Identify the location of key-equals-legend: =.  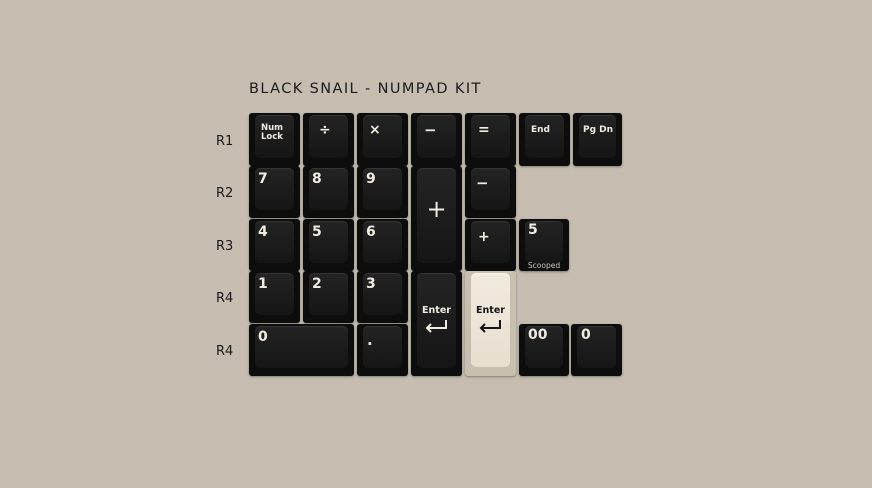
(484, 130).